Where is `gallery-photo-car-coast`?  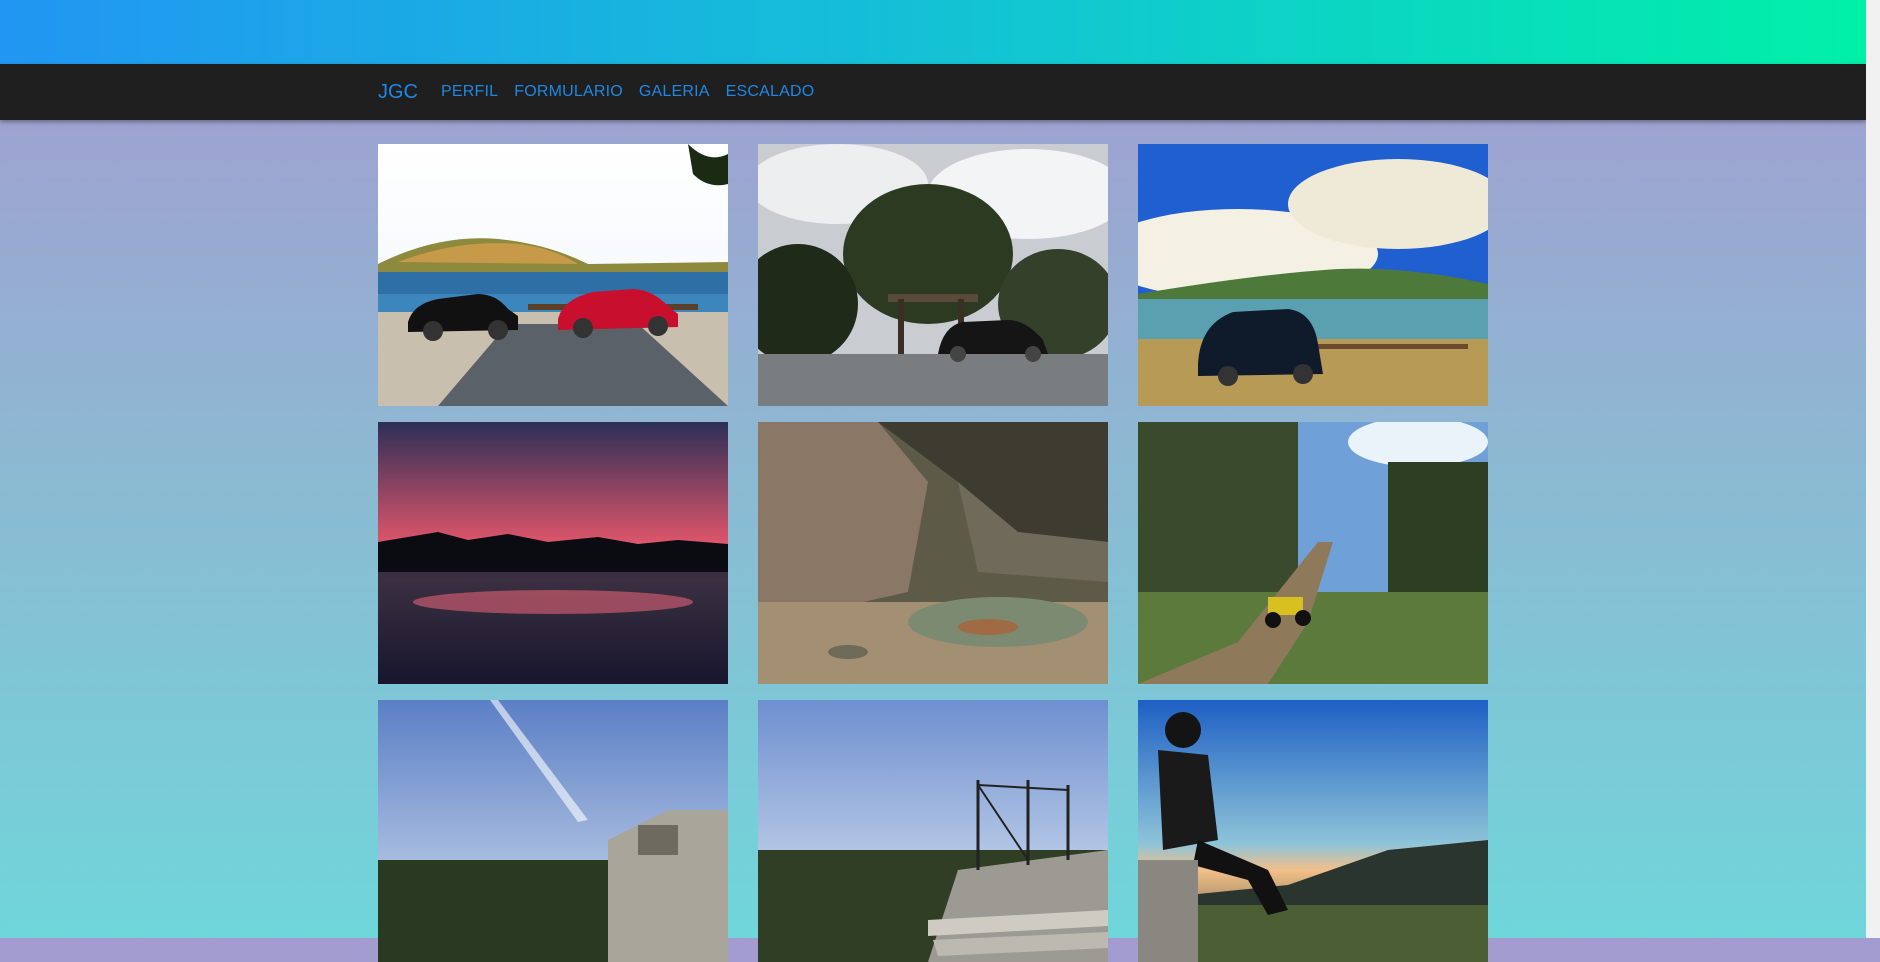
gallery-photo-car-coast is located at coordinates (1313, 275).